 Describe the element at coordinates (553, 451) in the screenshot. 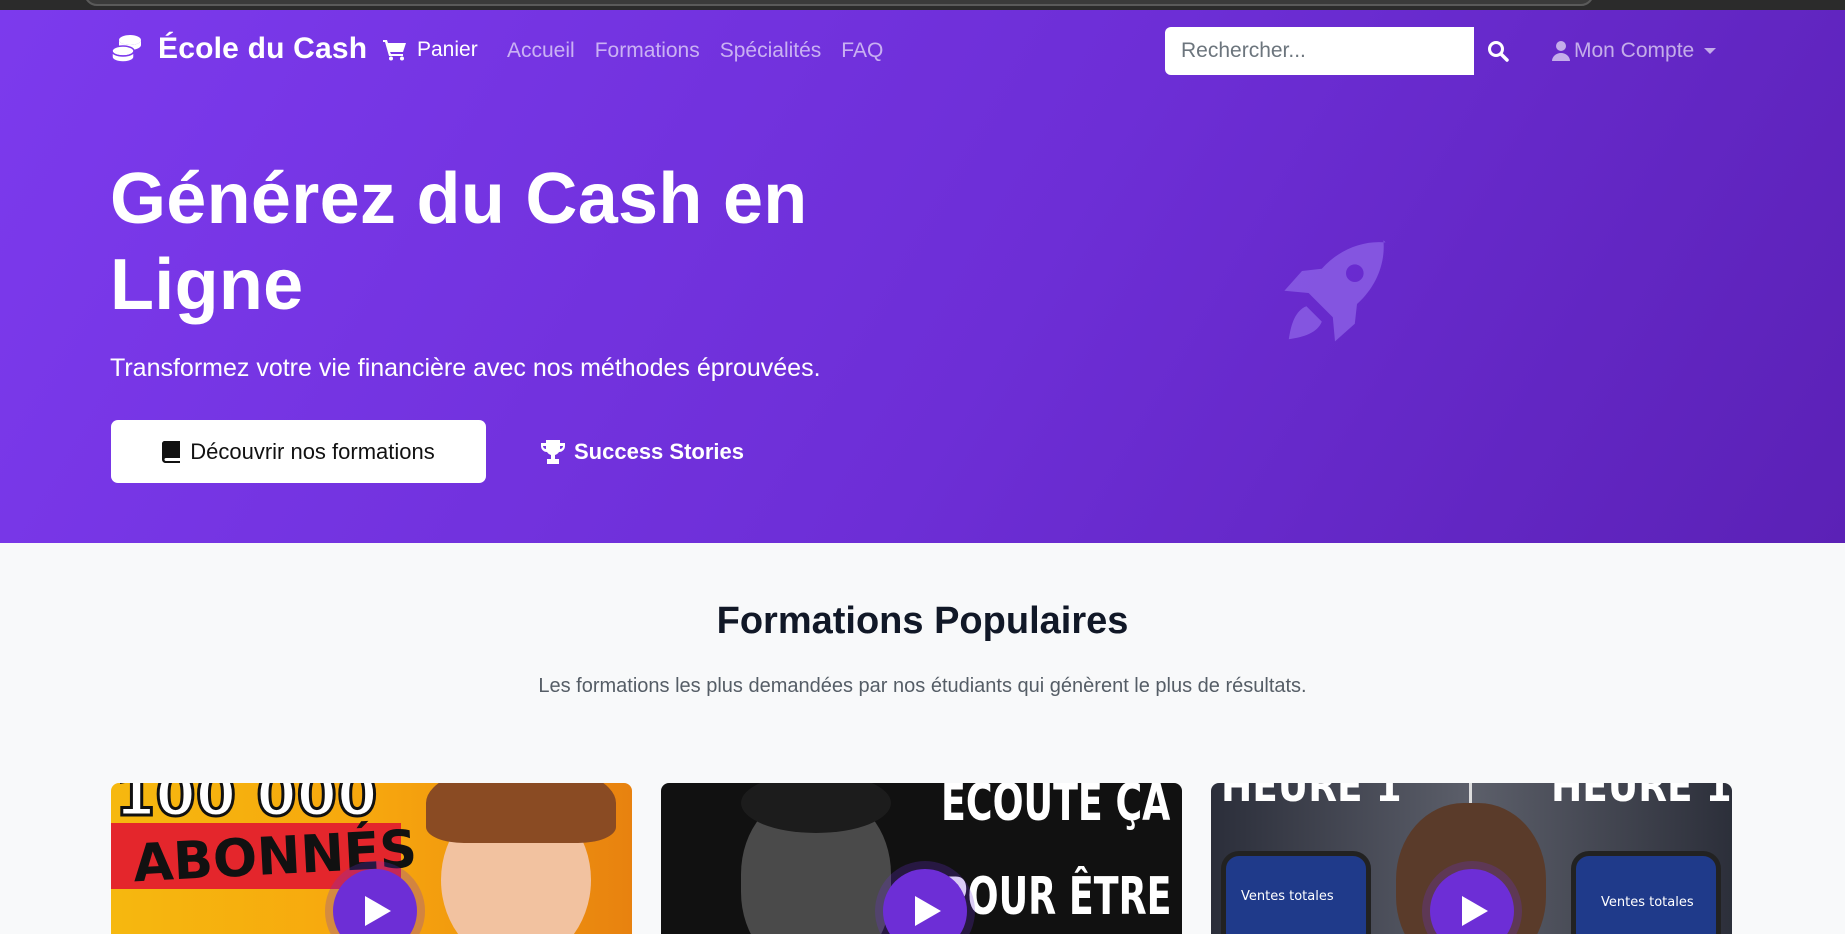

I see `trophy-icon` at that location.